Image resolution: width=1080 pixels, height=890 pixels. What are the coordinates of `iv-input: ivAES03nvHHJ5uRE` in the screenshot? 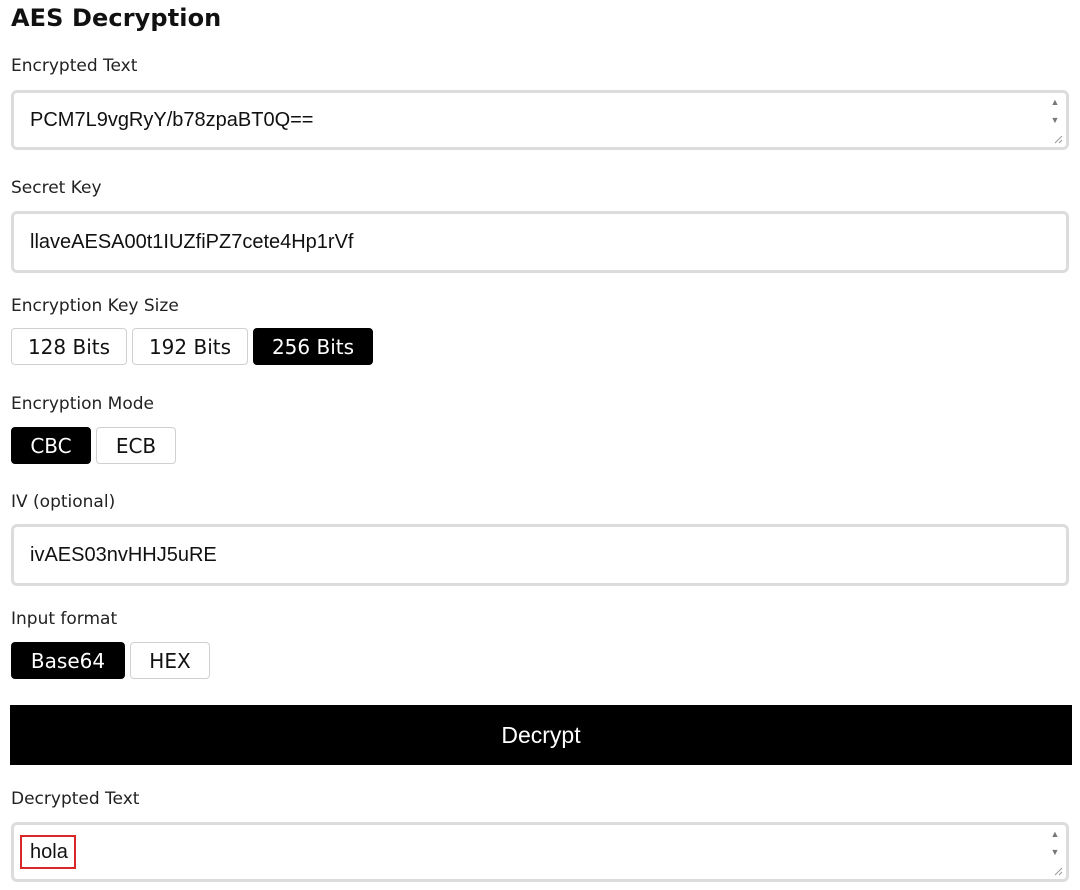 It's located at (540, 555).